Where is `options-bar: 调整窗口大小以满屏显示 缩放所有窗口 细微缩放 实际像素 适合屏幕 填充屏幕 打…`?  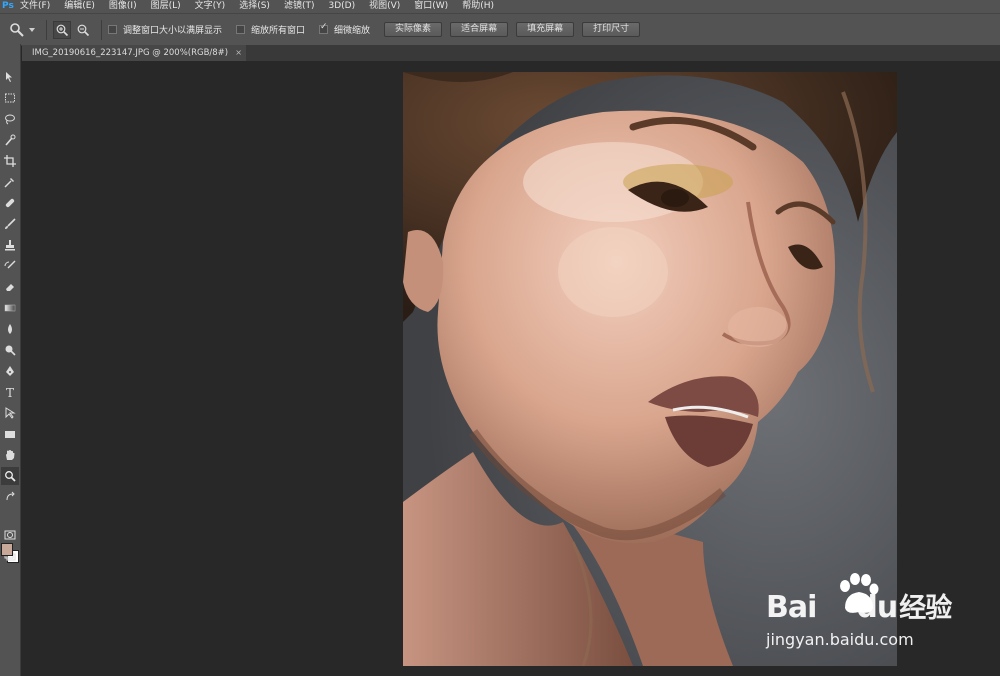
options-bar: 调整窗口大小以满屏显示 缩放所有窗口 细微缩放 实际像素 适合屏幕 填充屏幕 打… is located at coordinates (500, 29).